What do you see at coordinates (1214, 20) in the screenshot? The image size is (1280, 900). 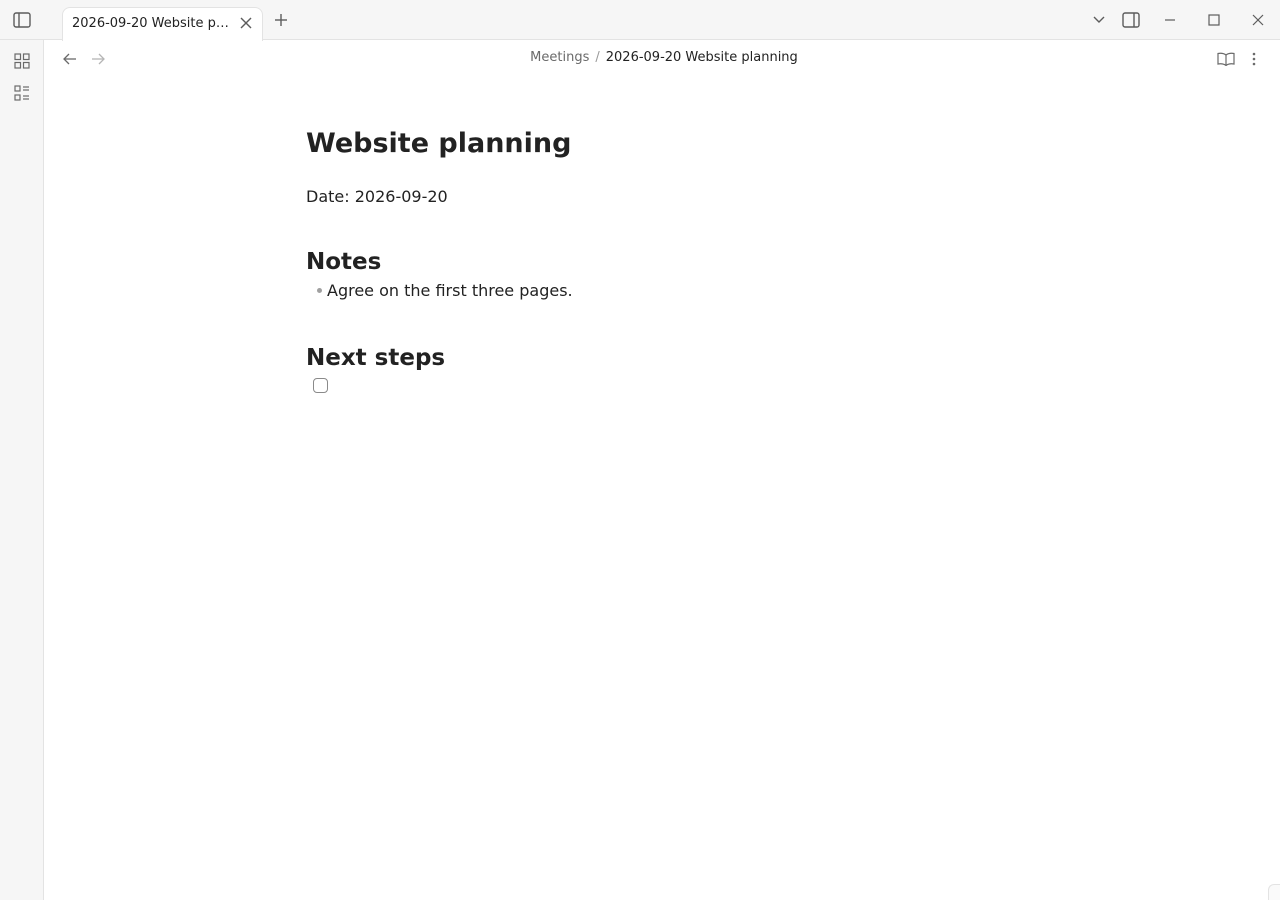 I see `maximize-icon` at bounding box center [1214, 20].